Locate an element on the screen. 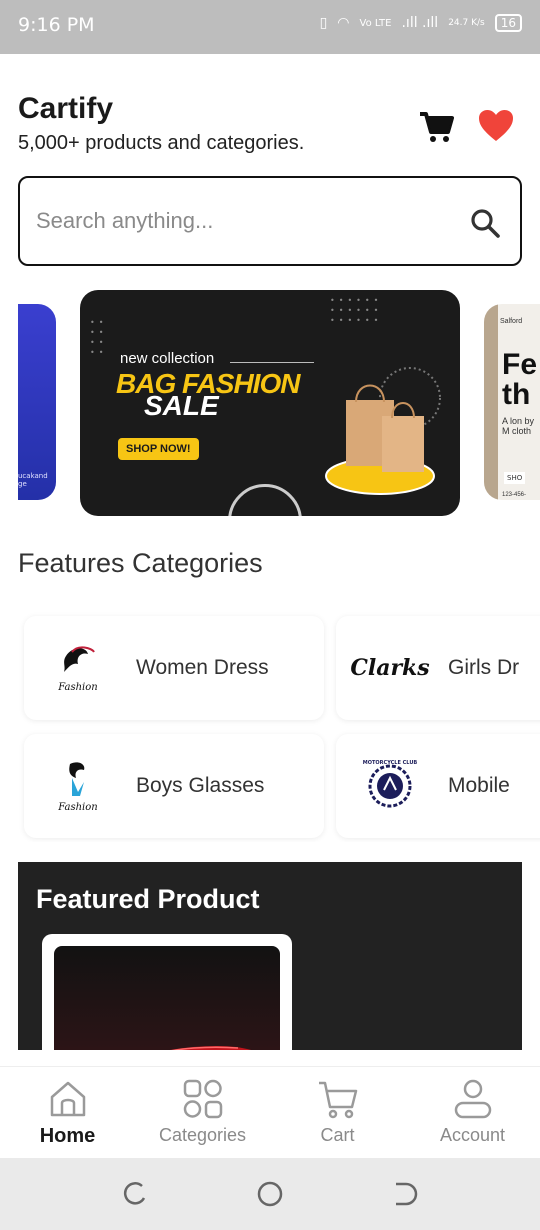  app-subtitle: 5,000+ products and categories. is located at coordinates (161, 143).